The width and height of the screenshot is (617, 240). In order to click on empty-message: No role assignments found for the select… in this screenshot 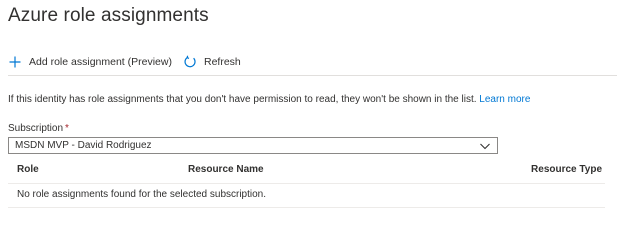, I will do `click(142, 194)`.